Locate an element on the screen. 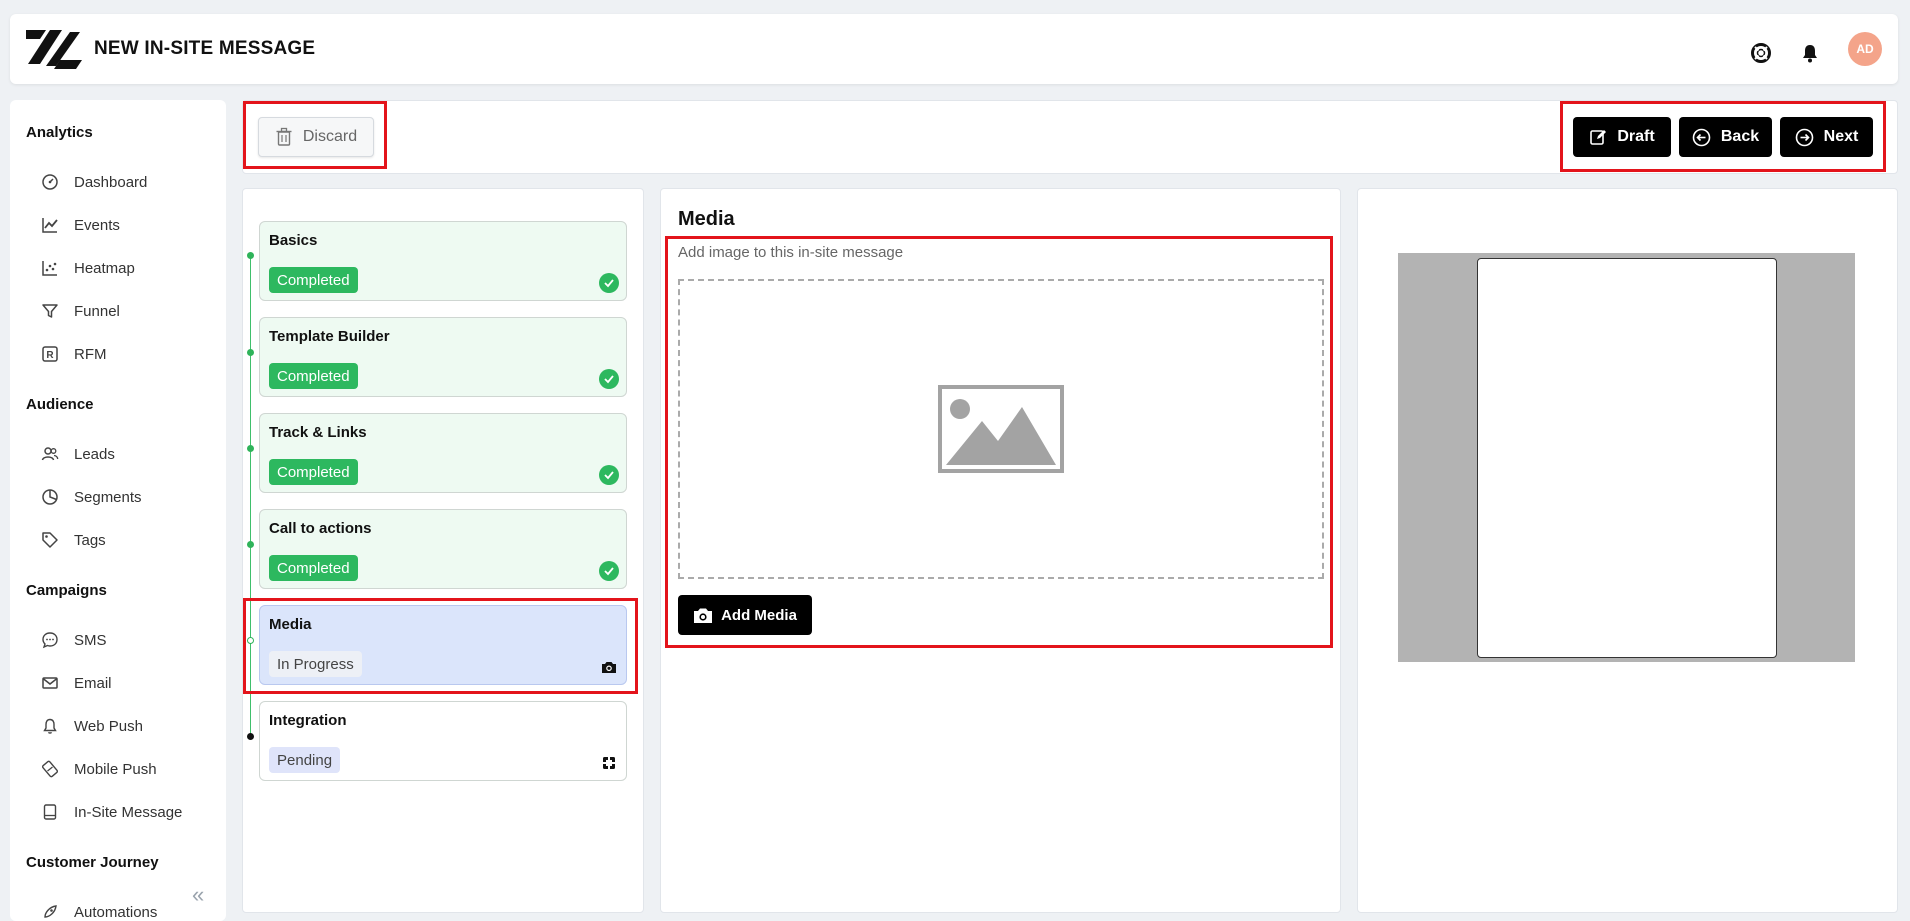  pie-chart-icon is located at coordinates (50, 497).